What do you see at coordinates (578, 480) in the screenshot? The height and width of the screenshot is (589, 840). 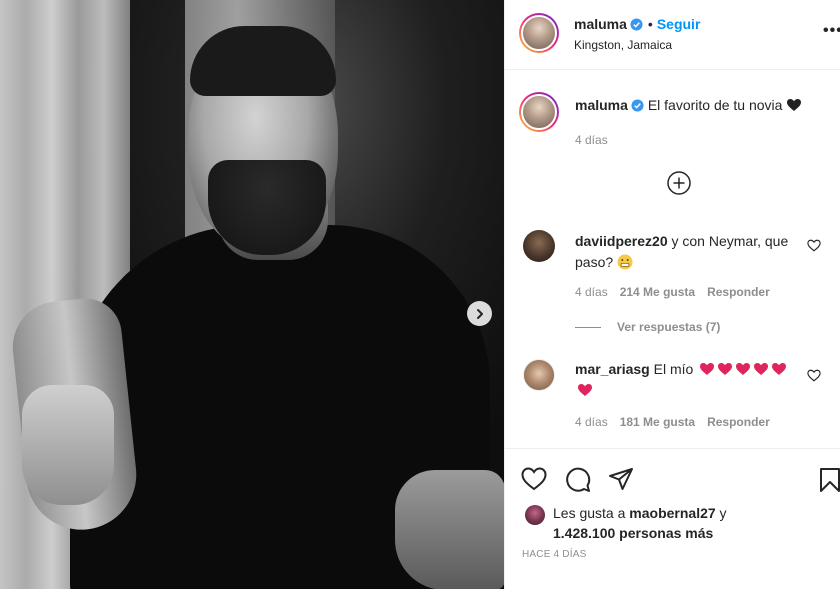 I see `comment-icon` at bounding box center [578, 480].